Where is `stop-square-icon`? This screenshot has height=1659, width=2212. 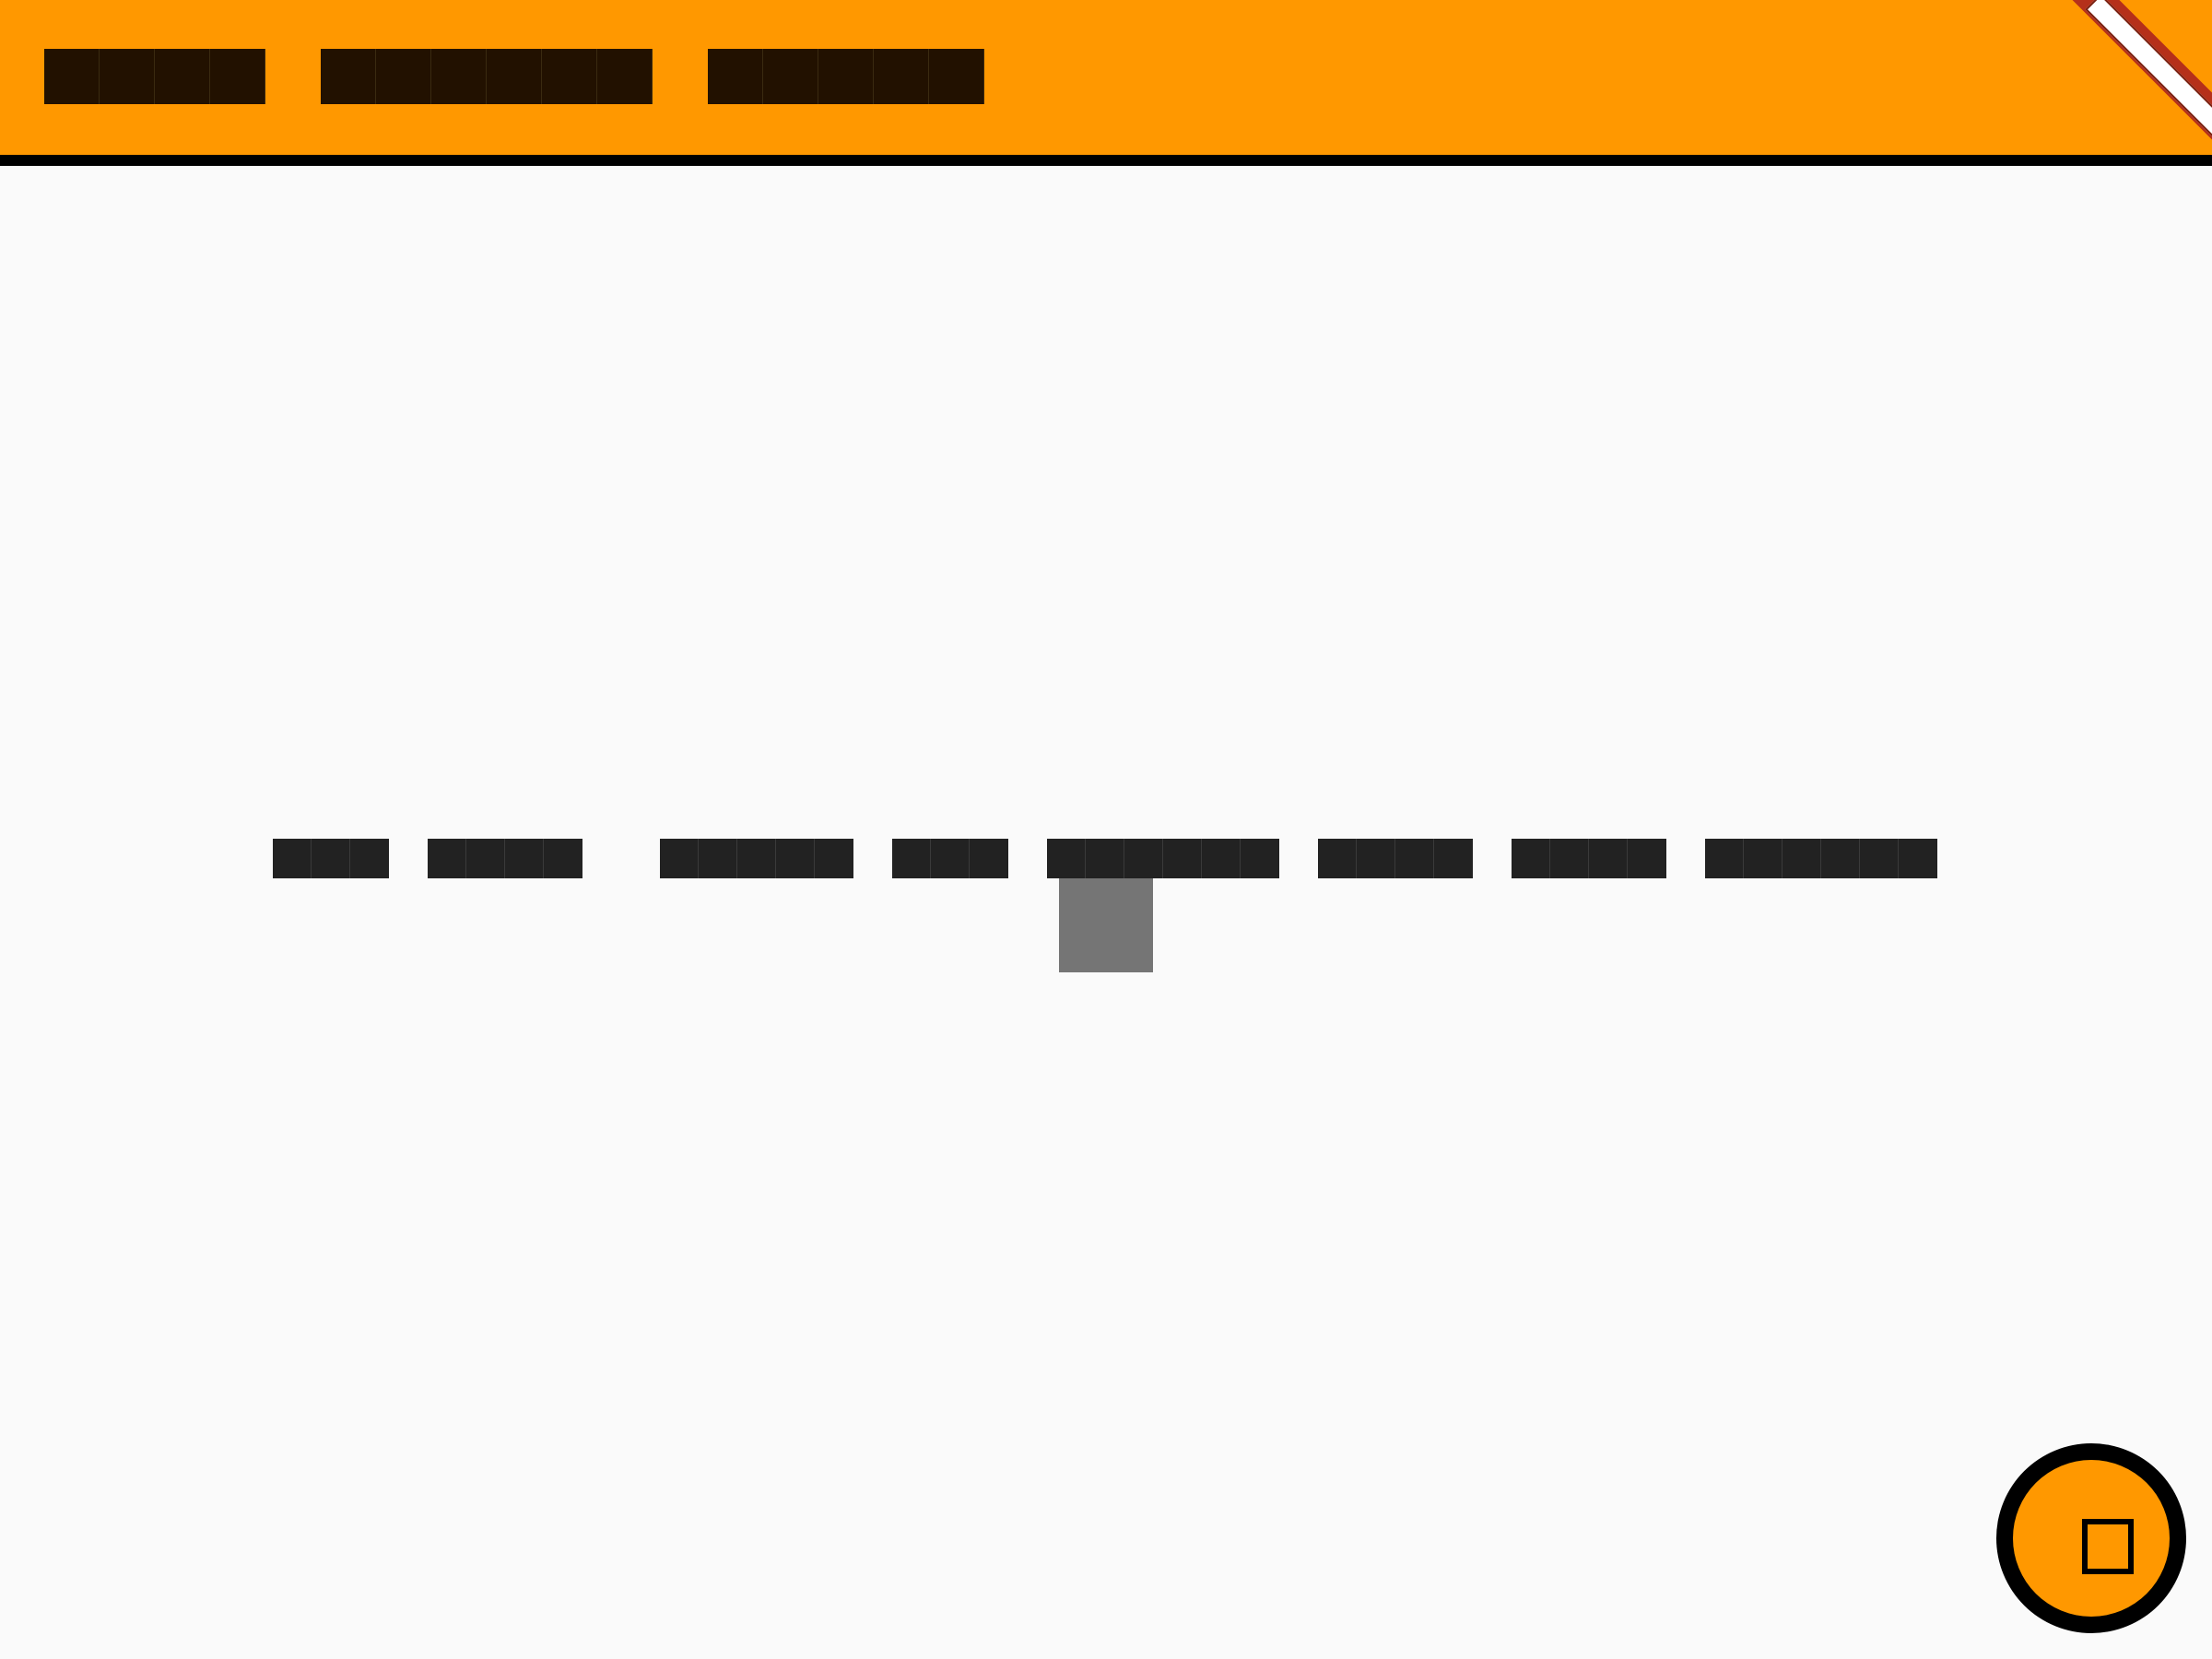
stop-square-icon is located at coordinates (2108, 1546).